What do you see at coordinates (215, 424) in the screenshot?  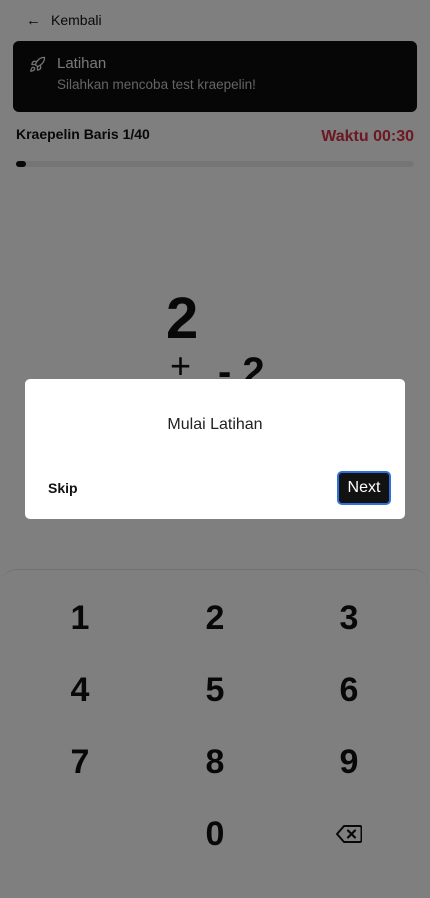 I see `dialog-title: Mulai Latihan` at bounding box center [215, 424].